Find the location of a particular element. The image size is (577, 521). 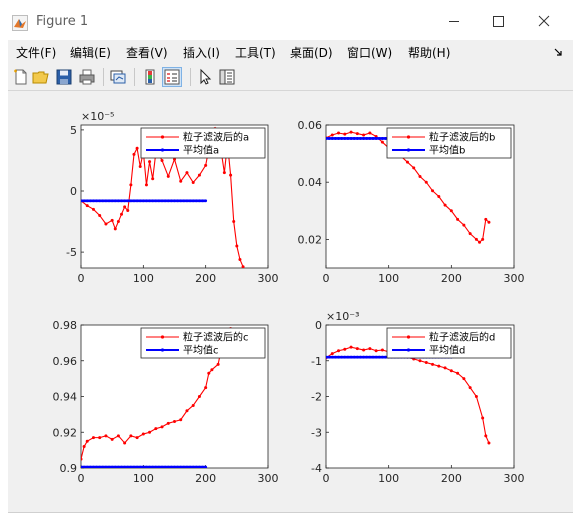

menu-desktop: 桌面(D) is located at coordinates (311, 52).